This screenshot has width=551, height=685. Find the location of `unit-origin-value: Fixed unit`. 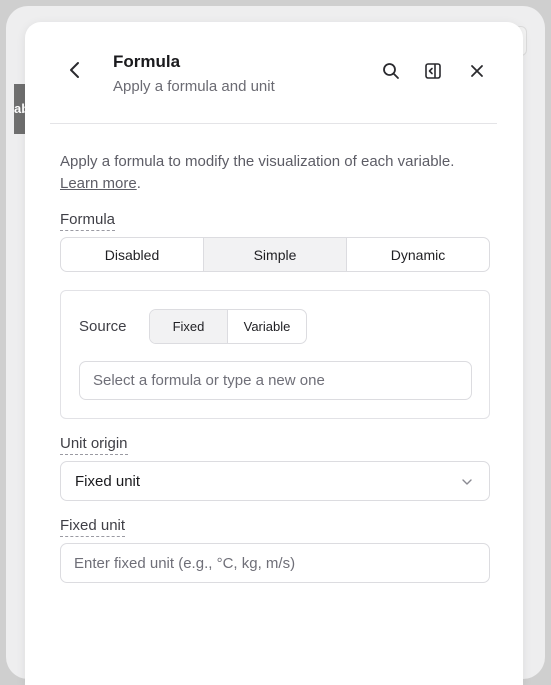

unit-origin-value: Fixed unit is located at coordinates (108, 481).